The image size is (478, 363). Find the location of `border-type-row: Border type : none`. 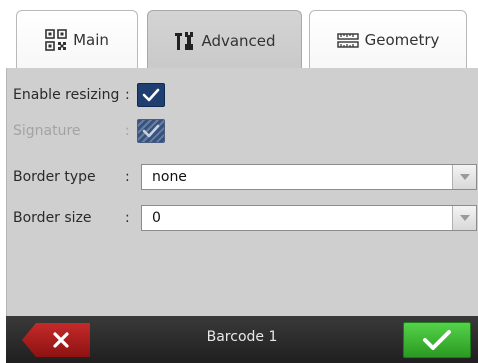

border-type-row: Border type : none is located at coordinates (242, 178).